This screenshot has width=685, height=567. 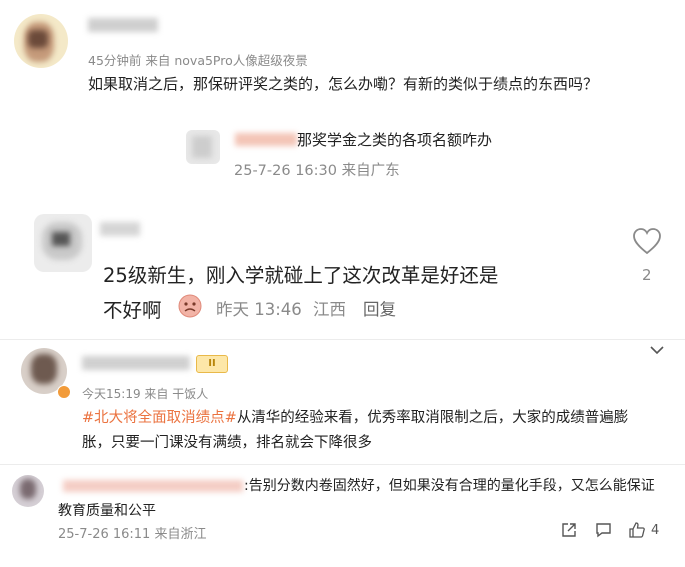 What do you see at coordinates (190, 306) in the screenshot?
I see `sad-face-emoji-icon` at bounding box center [190, 306].